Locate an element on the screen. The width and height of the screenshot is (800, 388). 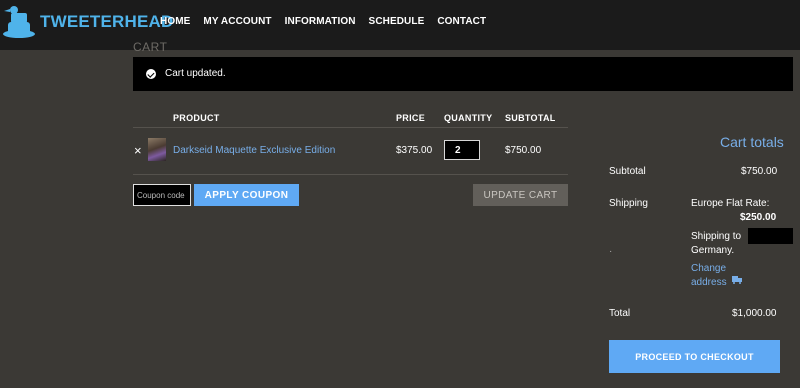
nav-my-account: MY ACCOUNT is located at coordinates (237, 21).